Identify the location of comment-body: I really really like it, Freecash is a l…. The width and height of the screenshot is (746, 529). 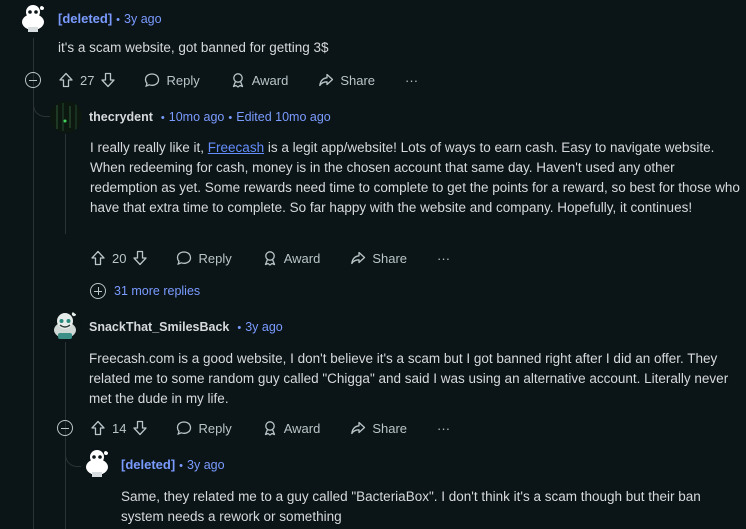
(415, 178).